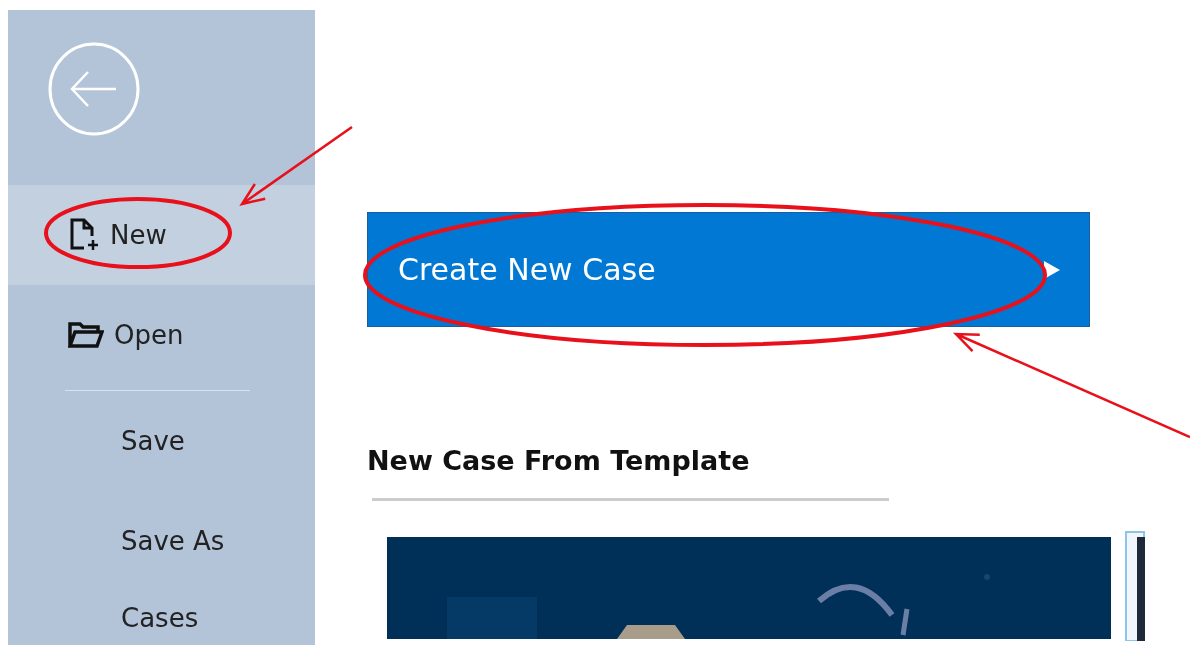 The height and width of the screenshot is (645, 1190). What do you see at coordinates (84, 235) in the screenshot?
I see `new-file-icon` at bounding box center [84, 235].